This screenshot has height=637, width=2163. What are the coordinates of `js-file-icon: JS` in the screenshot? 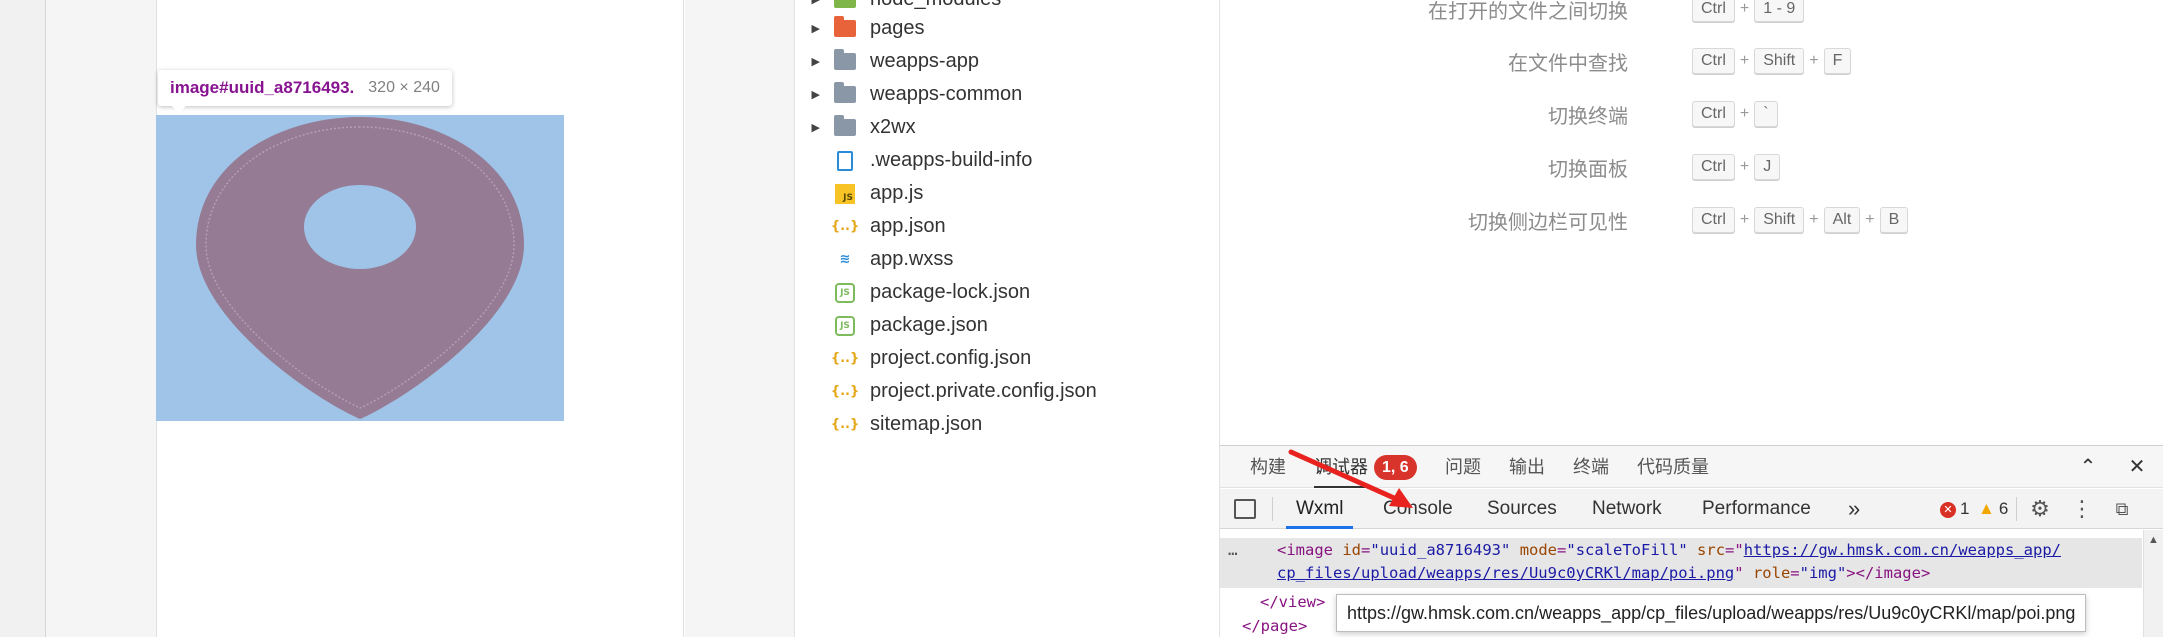 It's located at (845, 194).